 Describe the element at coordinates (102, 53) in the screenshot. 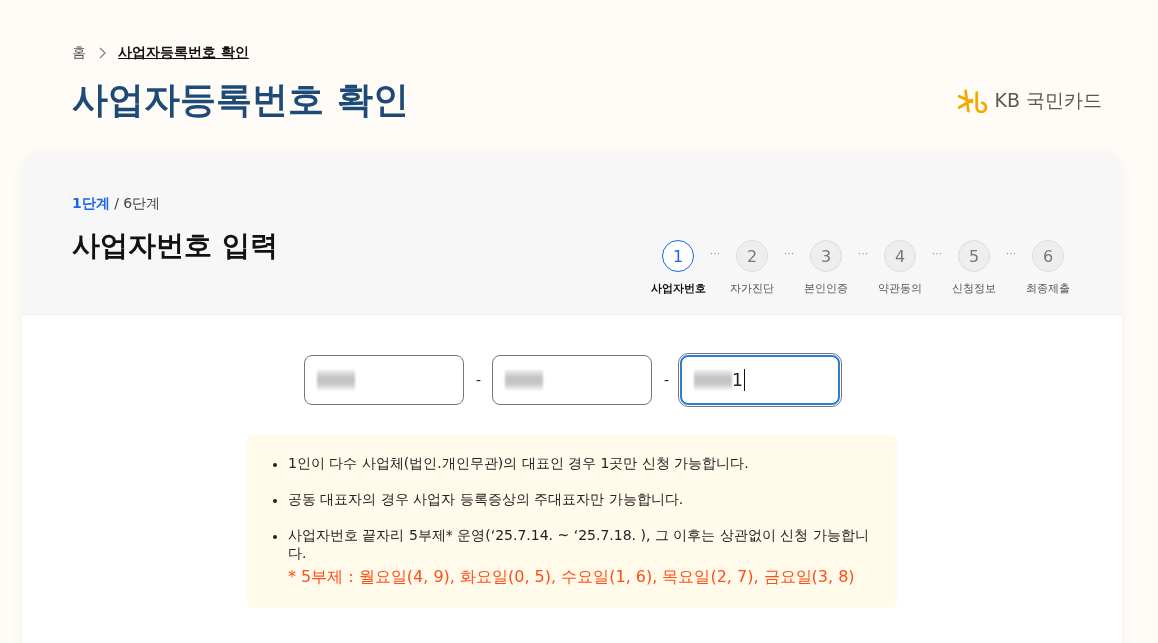

I see `chevron-right-icon` at that location.